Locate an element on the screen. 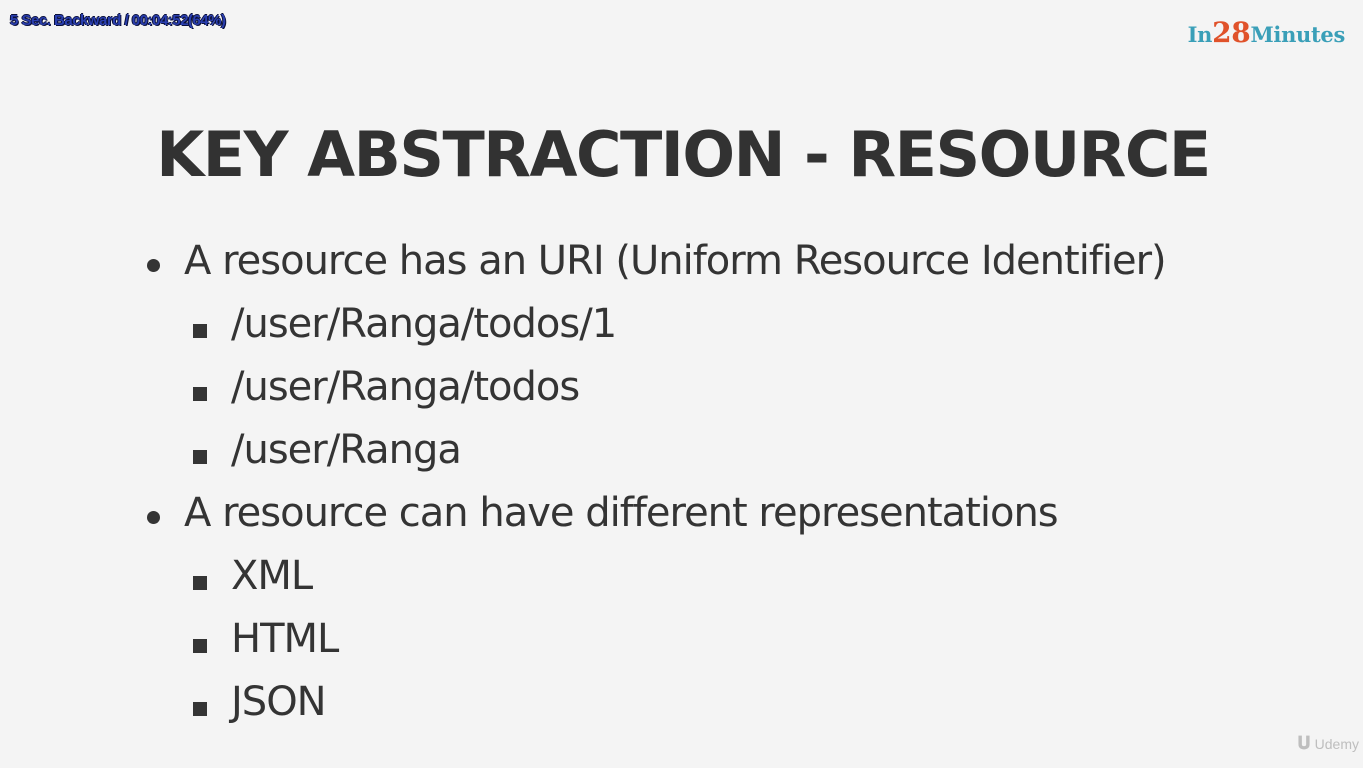 Image resolution: width=1369 pixels, height=768 pixels. sub-bullet-item: /user/Ranga/todos is located at coordinates (739, 393).